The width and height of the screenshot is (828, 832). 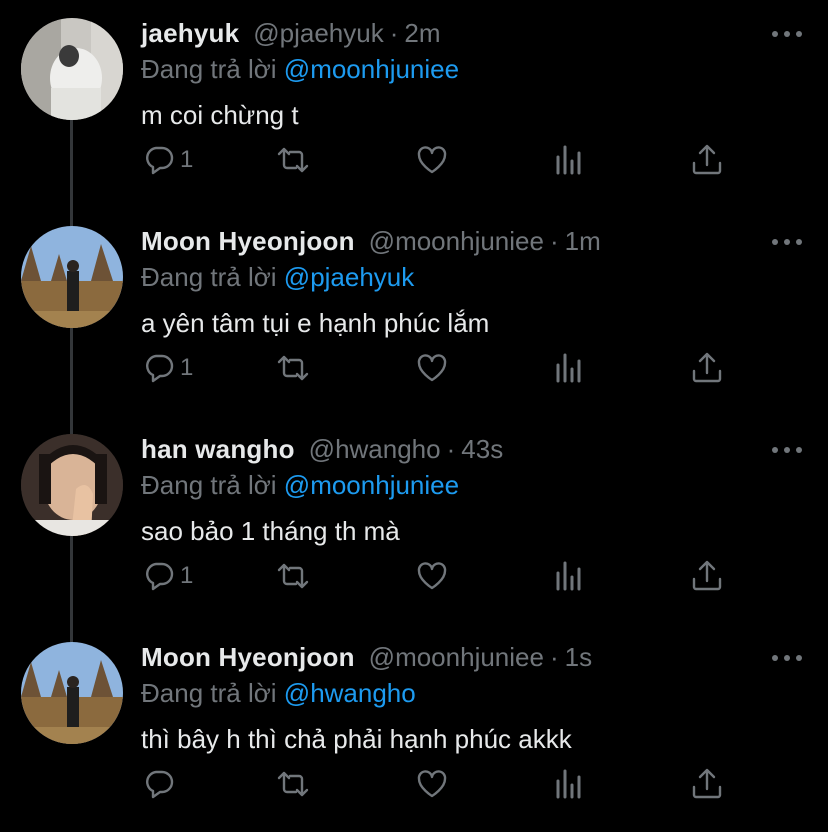 I want to click on reply-button, so click(x=161, y=784).